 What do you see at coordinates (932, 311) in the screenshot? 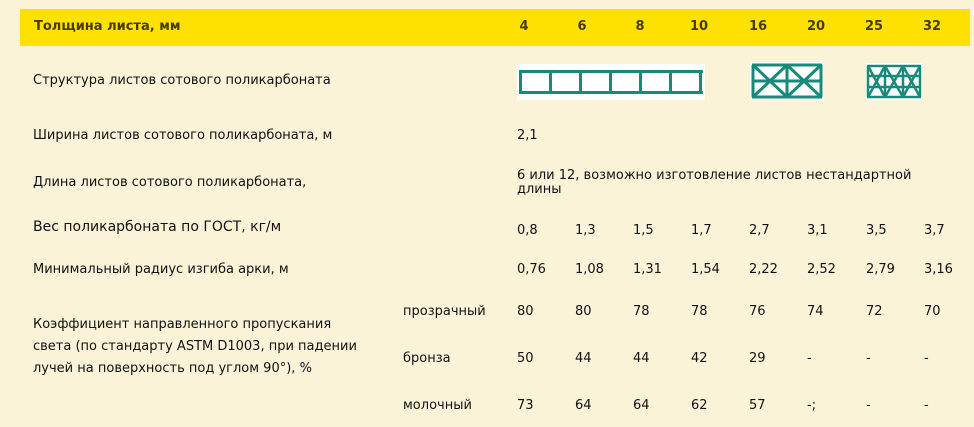
I see `transparent-value: 70` at bounding box center [932, 311].